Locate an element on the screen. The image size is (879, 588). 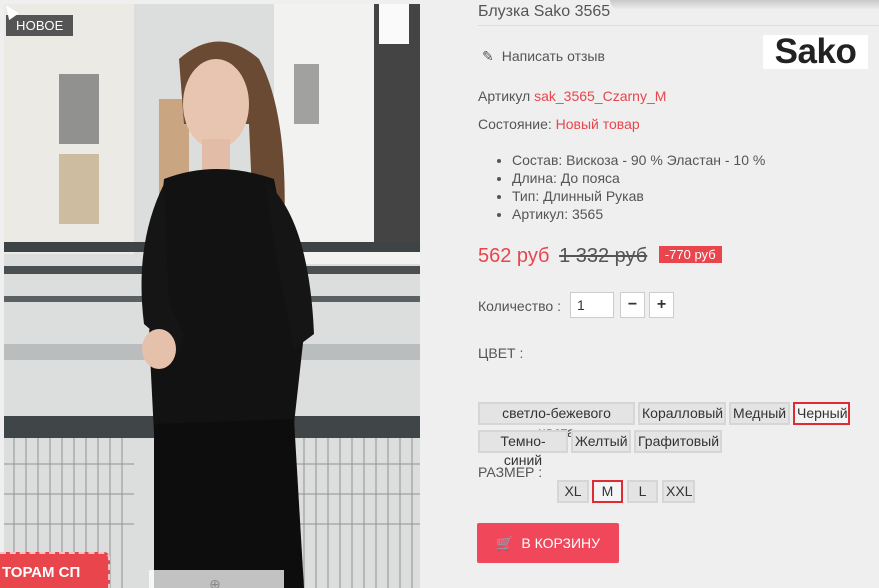
cart-label: В КОРЗИНУ is located at coordinates (561, 543).